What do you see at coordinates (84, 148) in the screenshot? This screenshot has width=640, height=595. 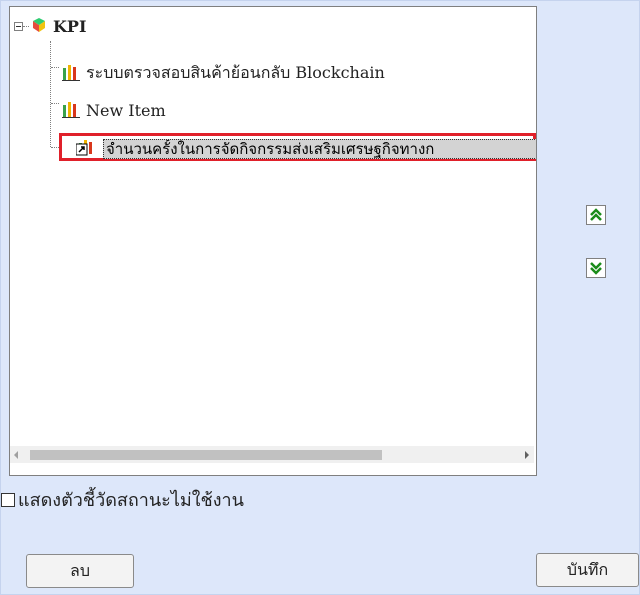 I see `linked-chart-icon` at bounding box center [84, 148].